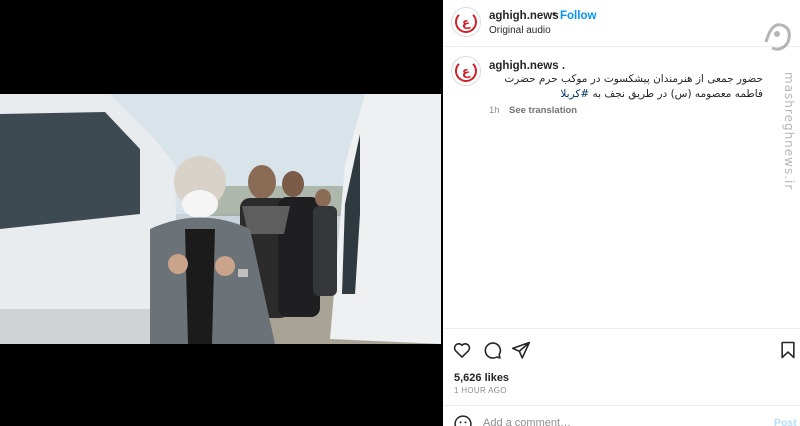  What do you see at coordinates (466, 71) in the screenshot?
I see `caption-avatar: ع` at bounding box center [466, 71].